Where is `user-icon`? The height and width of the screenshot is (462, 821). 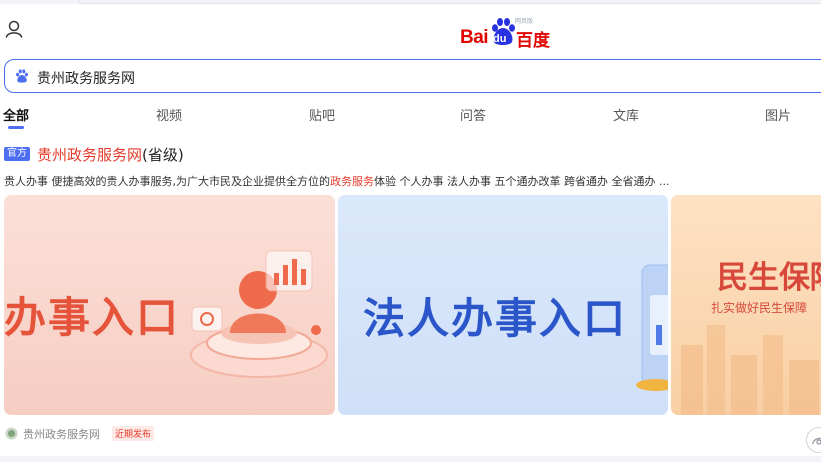
user-icon is located at coordinates (14, 29).